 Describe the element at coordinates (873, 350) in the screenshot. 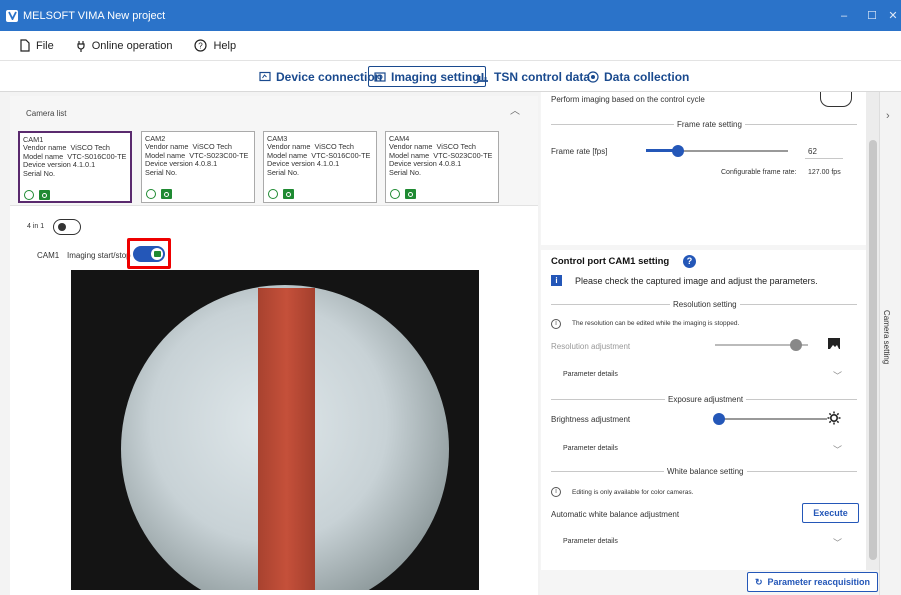

I see `right-scrollbar-thumb` at that location.